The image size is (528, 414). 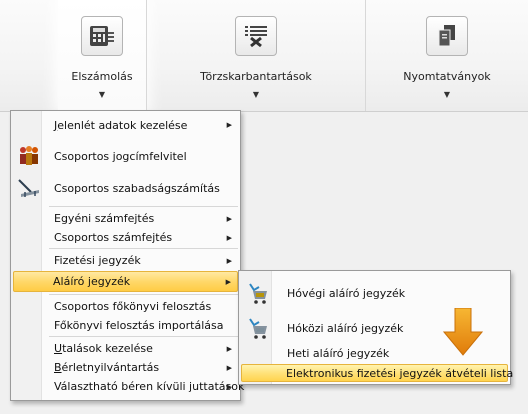 What do you see at coordinates (345, 328) in the screenshot?
I see `submenu-item-label: Hóközi aláíró jegyzék` at bounding box center [345, 328].